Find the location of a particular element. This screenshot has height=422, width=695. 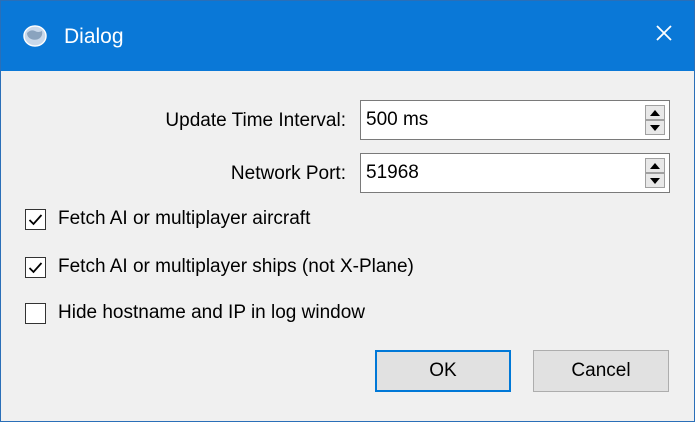

checkbox-label: Fetch AI or multiplayer aircraft is located at coordinates (184, 218).